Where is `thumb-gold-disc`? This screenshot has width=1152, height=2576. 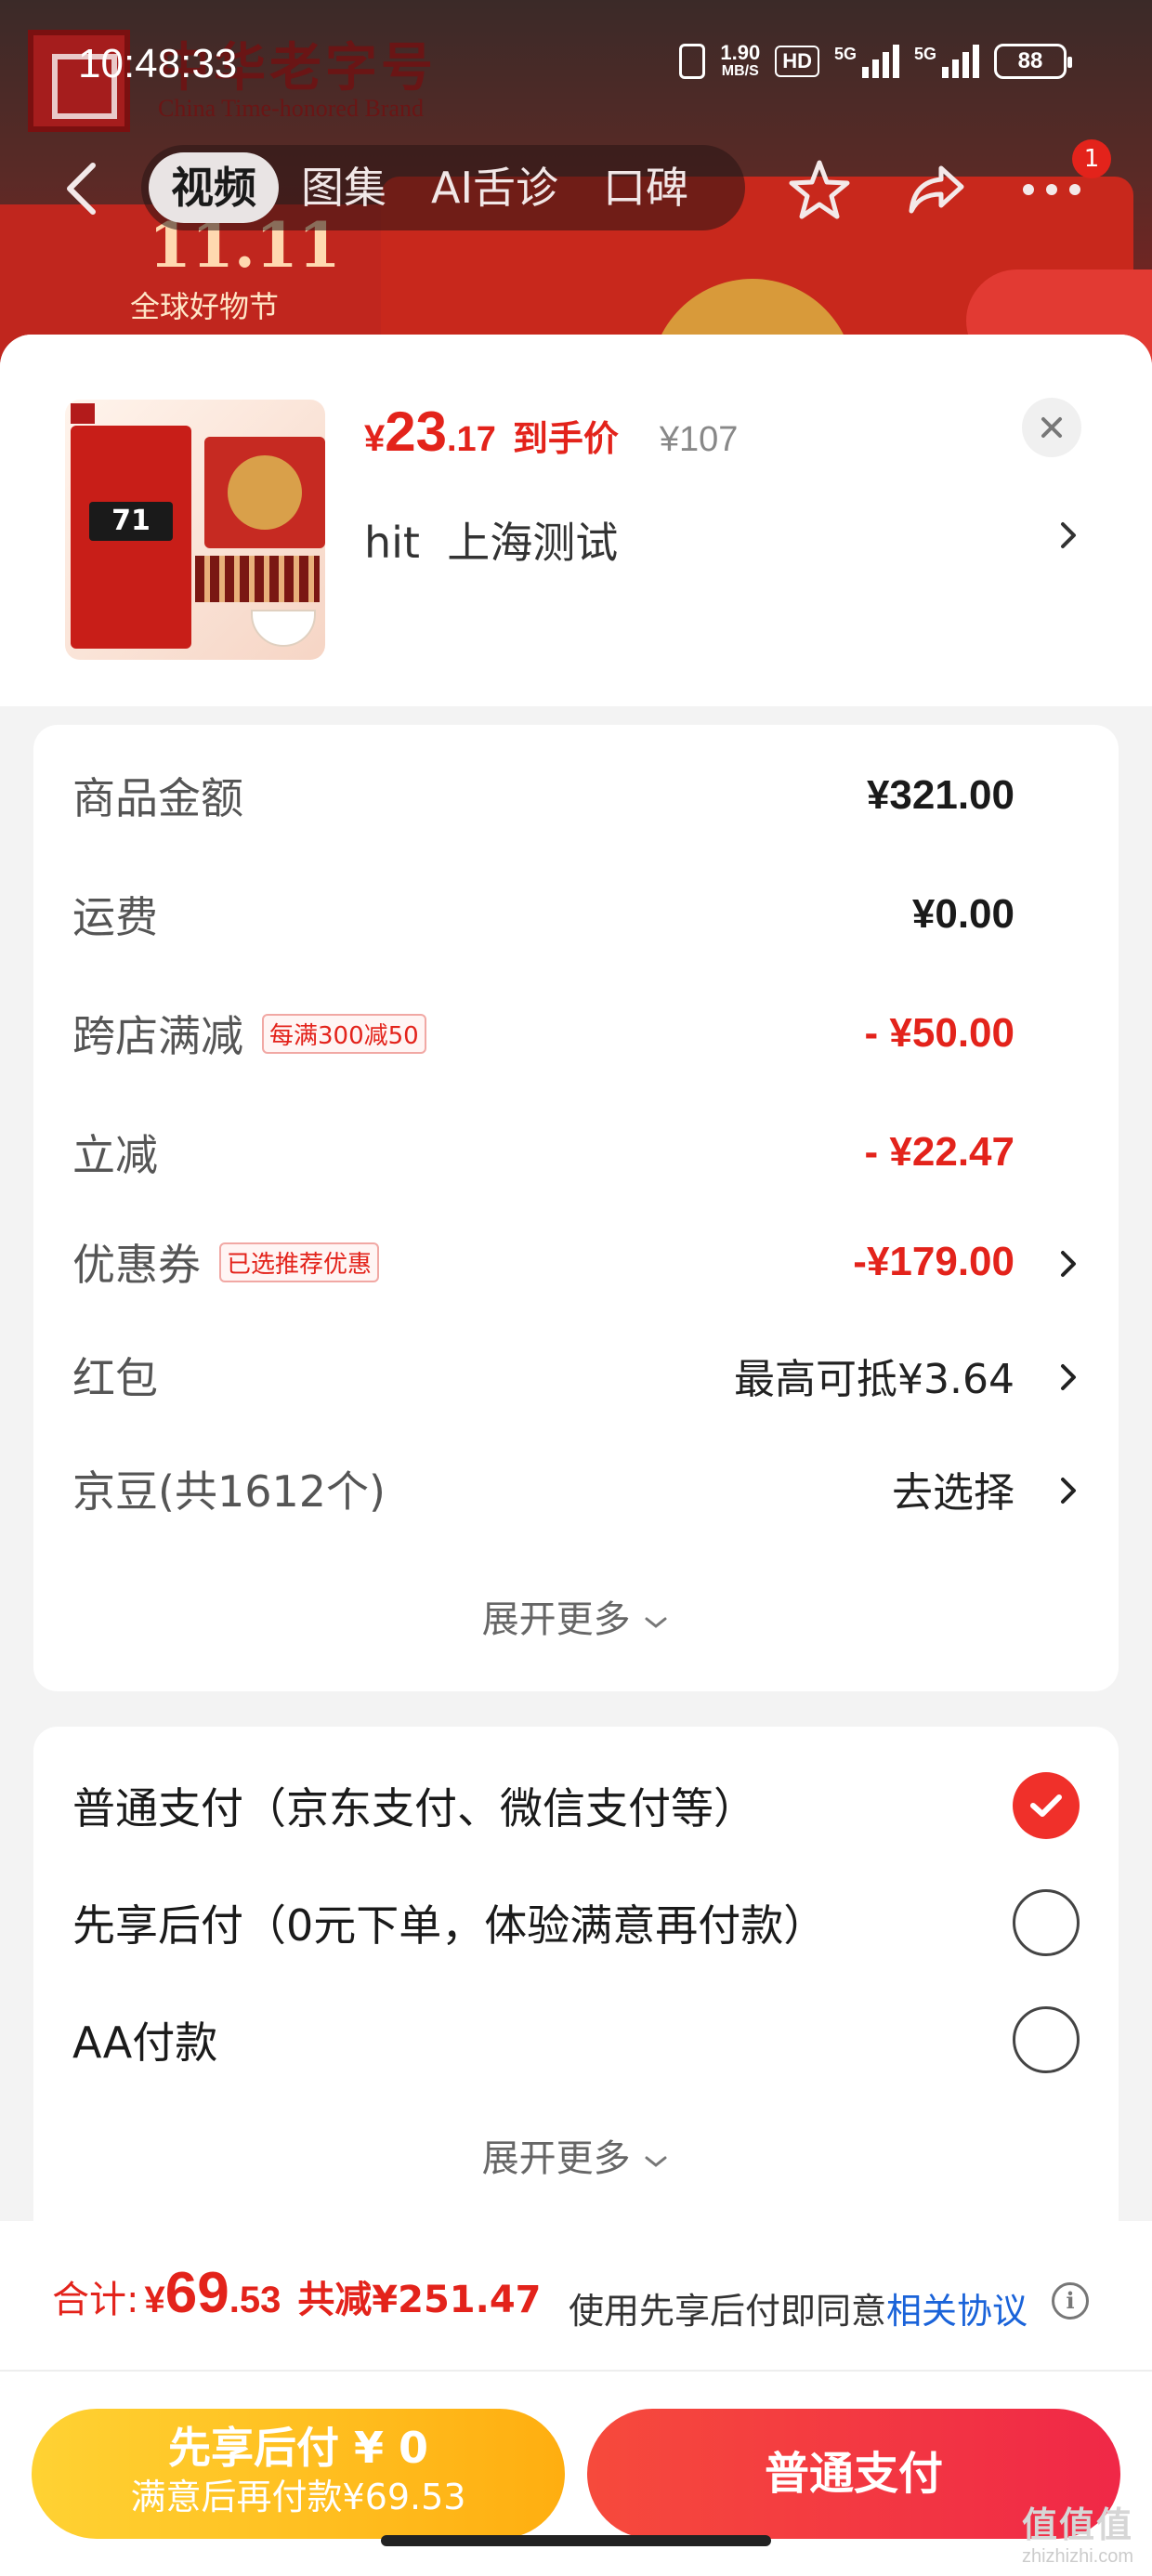
thumb-gold-disc is located at coordinates (265, 492).